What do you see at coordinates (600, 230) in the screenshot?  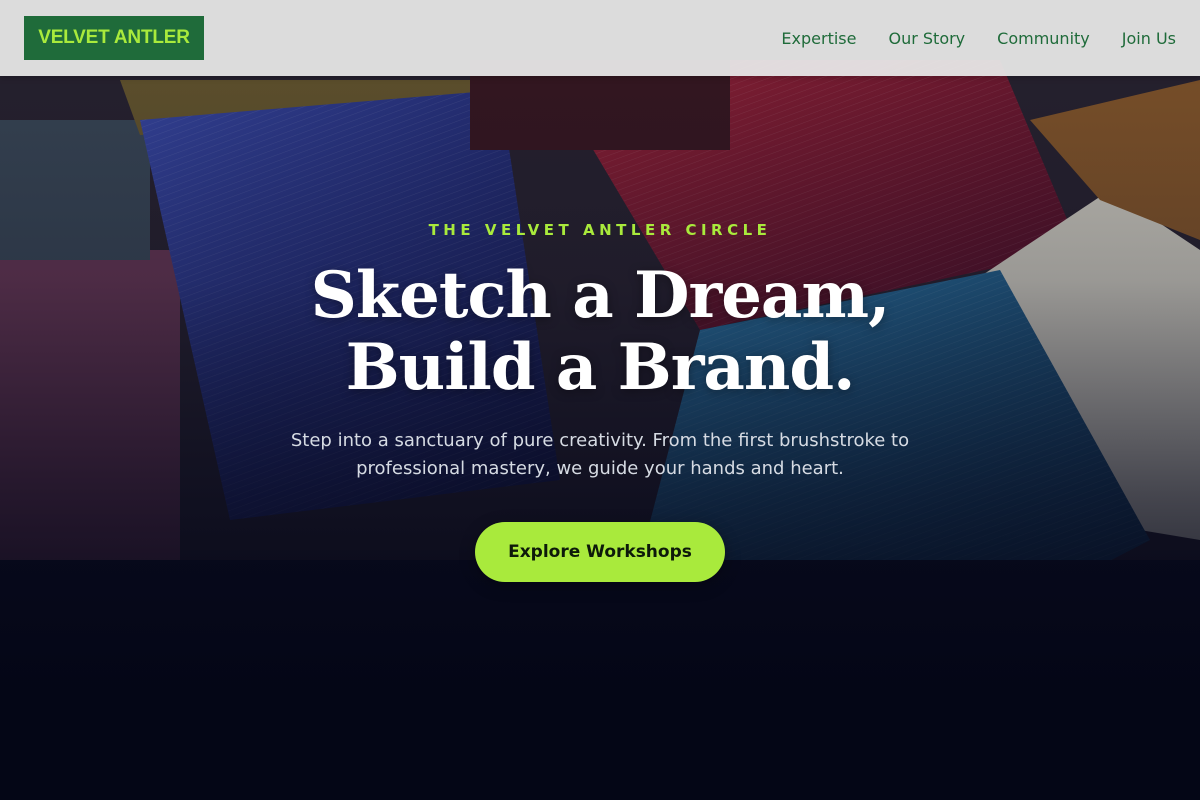 I see `hero-eyebrow: THE VELVET ANTLER CIRCLE` at bounding box center [600, 230].